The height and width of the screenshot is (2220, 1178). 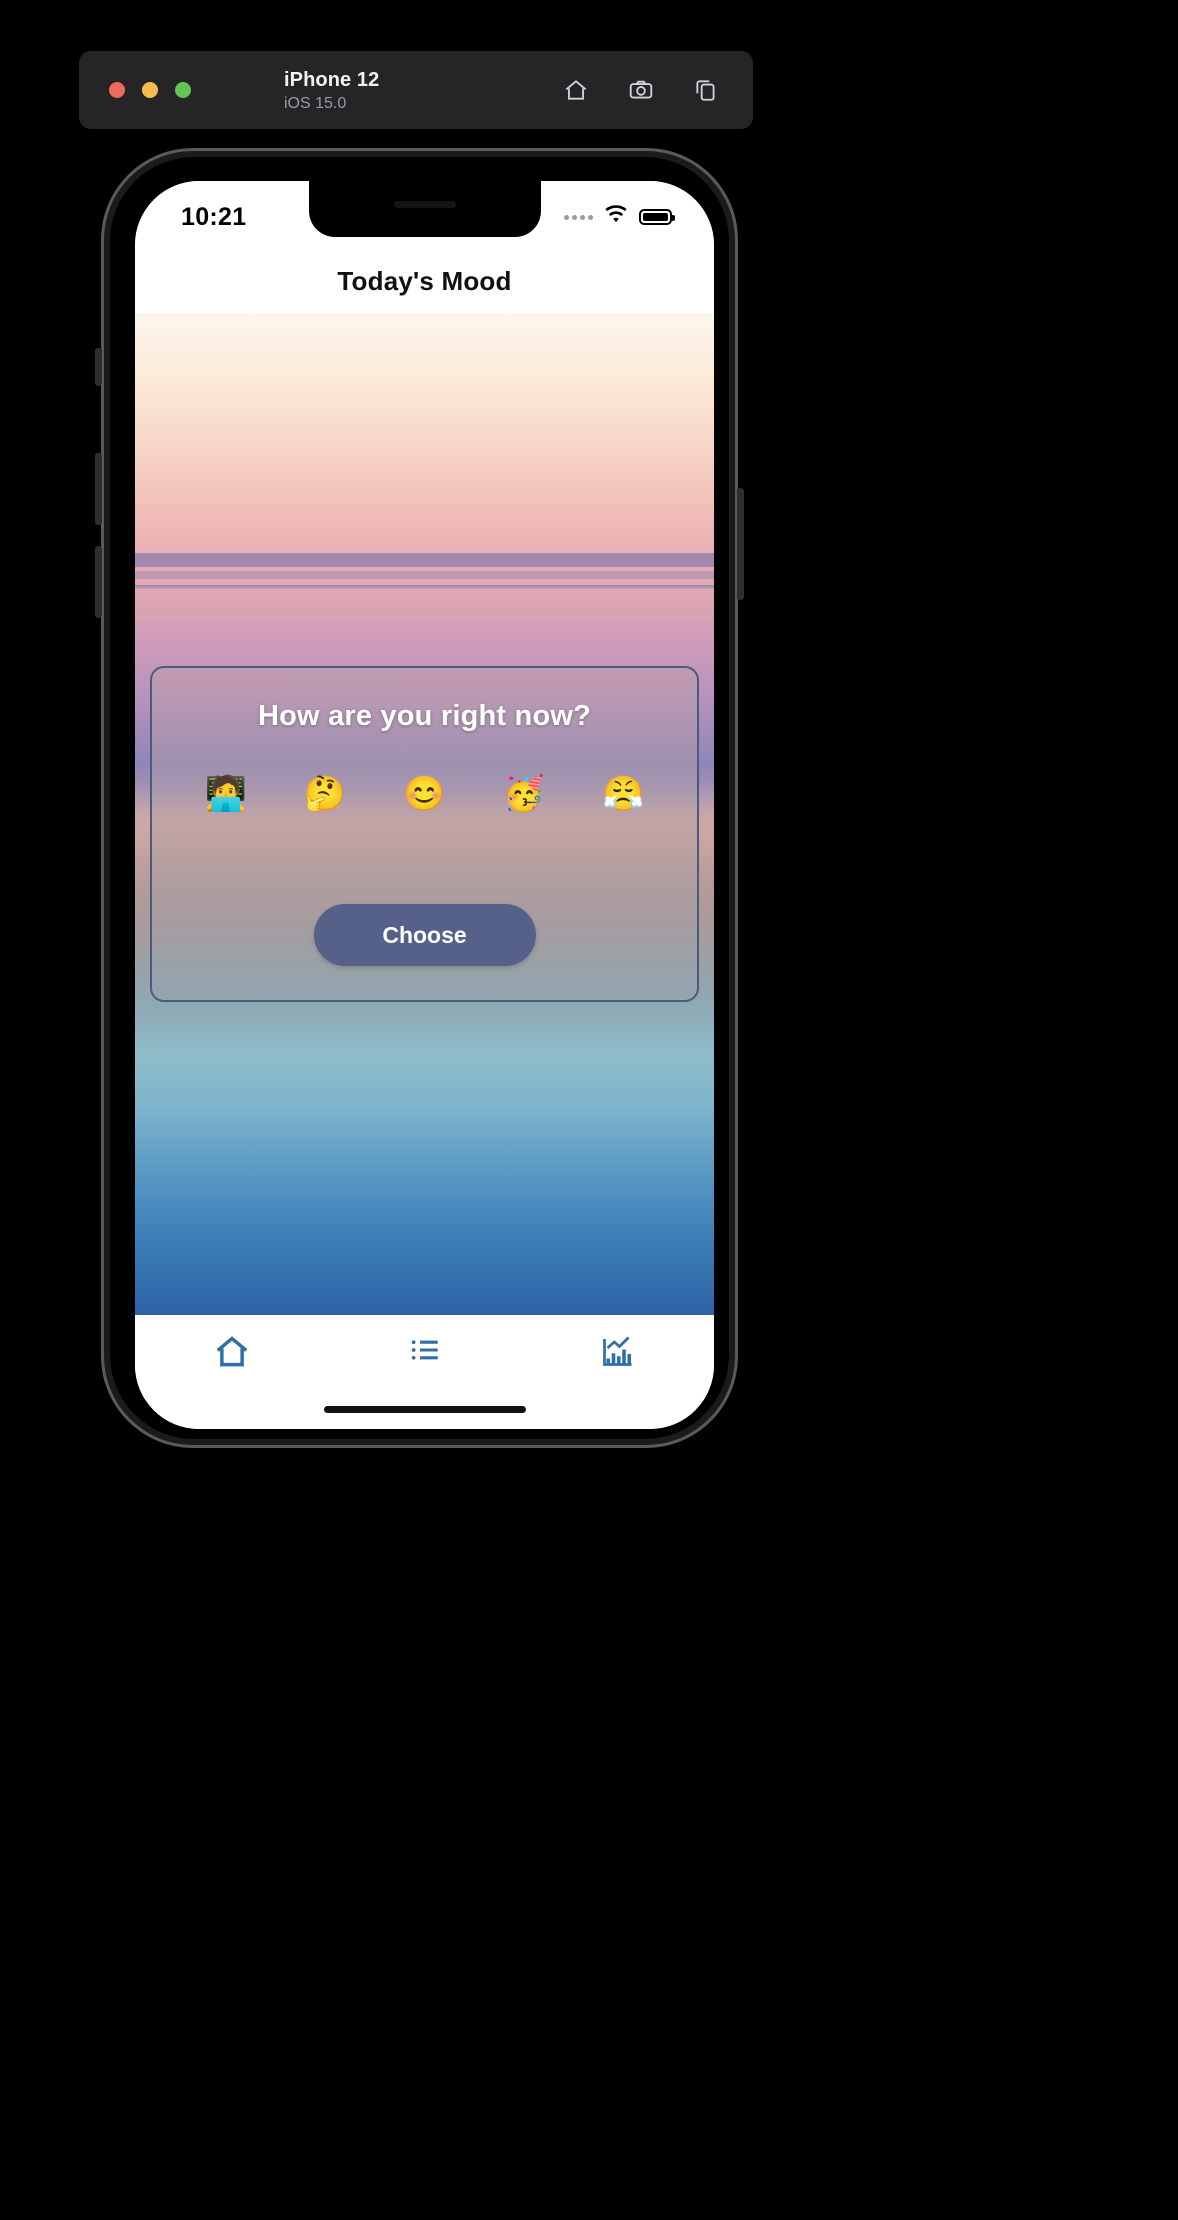 What do you see at coordinates (424, 935) in the screenshot?
I see `choose-button: Choose` at bounding box center [424, 935].